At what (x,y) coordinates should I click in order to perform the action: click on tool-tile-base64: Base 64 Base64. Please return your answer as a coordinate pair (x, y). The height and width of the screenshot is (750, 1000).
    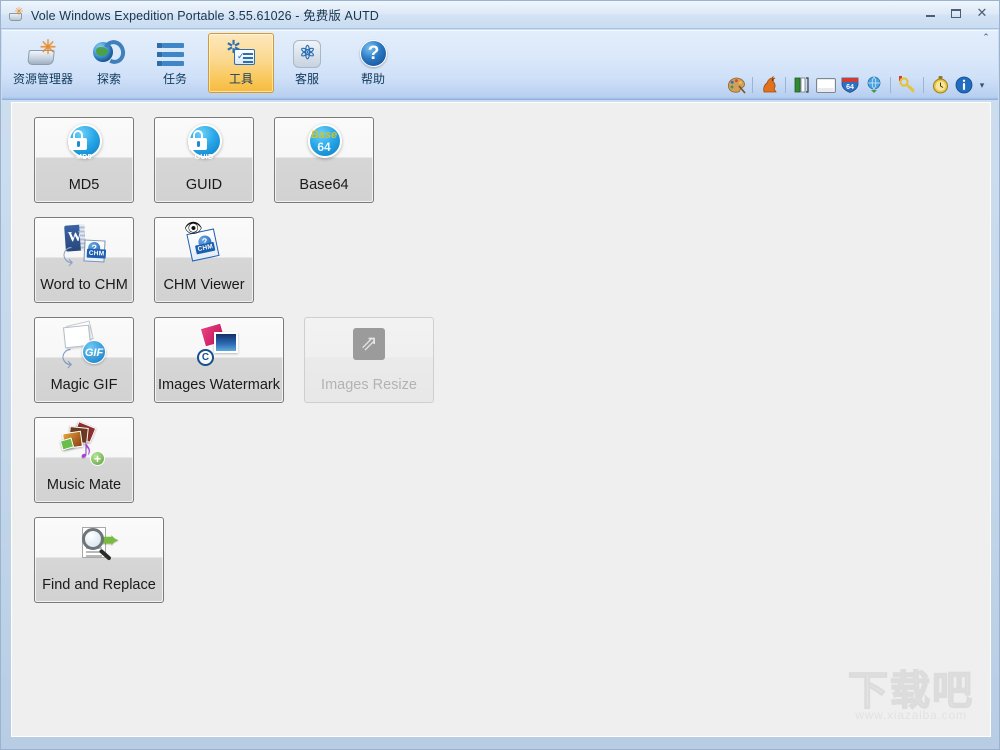
    Looking at the image, I should click on (324, 160).